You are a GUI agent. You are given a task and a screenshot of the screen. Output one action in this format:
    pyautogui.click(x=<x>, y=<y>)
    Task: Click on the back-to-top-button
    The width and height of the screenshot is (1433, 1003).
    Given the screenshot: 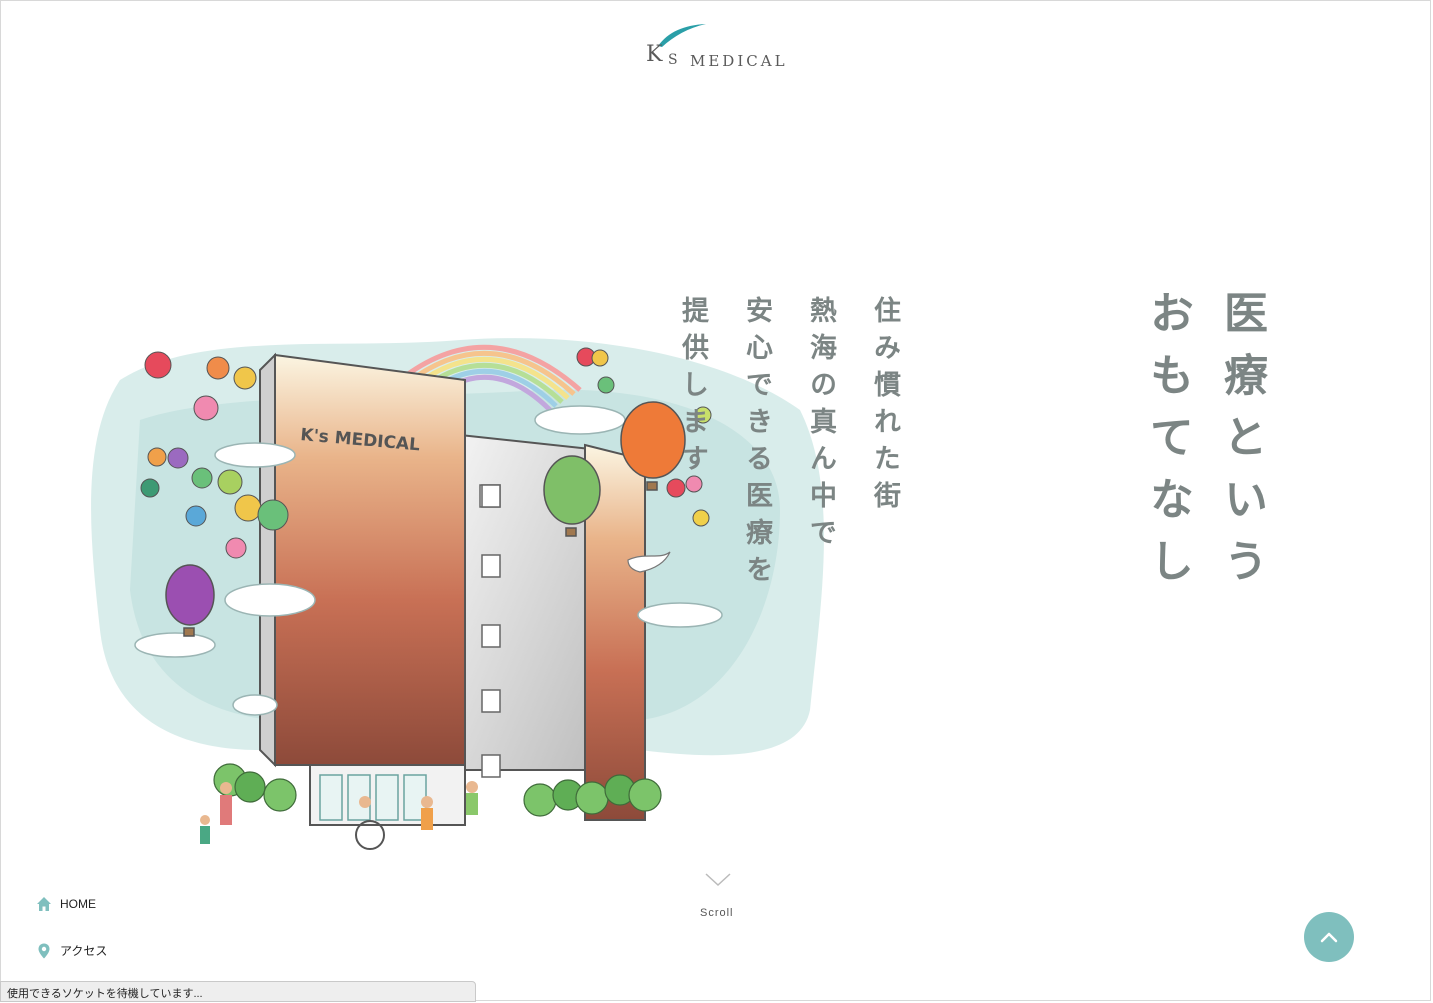 What is the action you would take?
    pyautogui.click(x=1329, y=937)
    